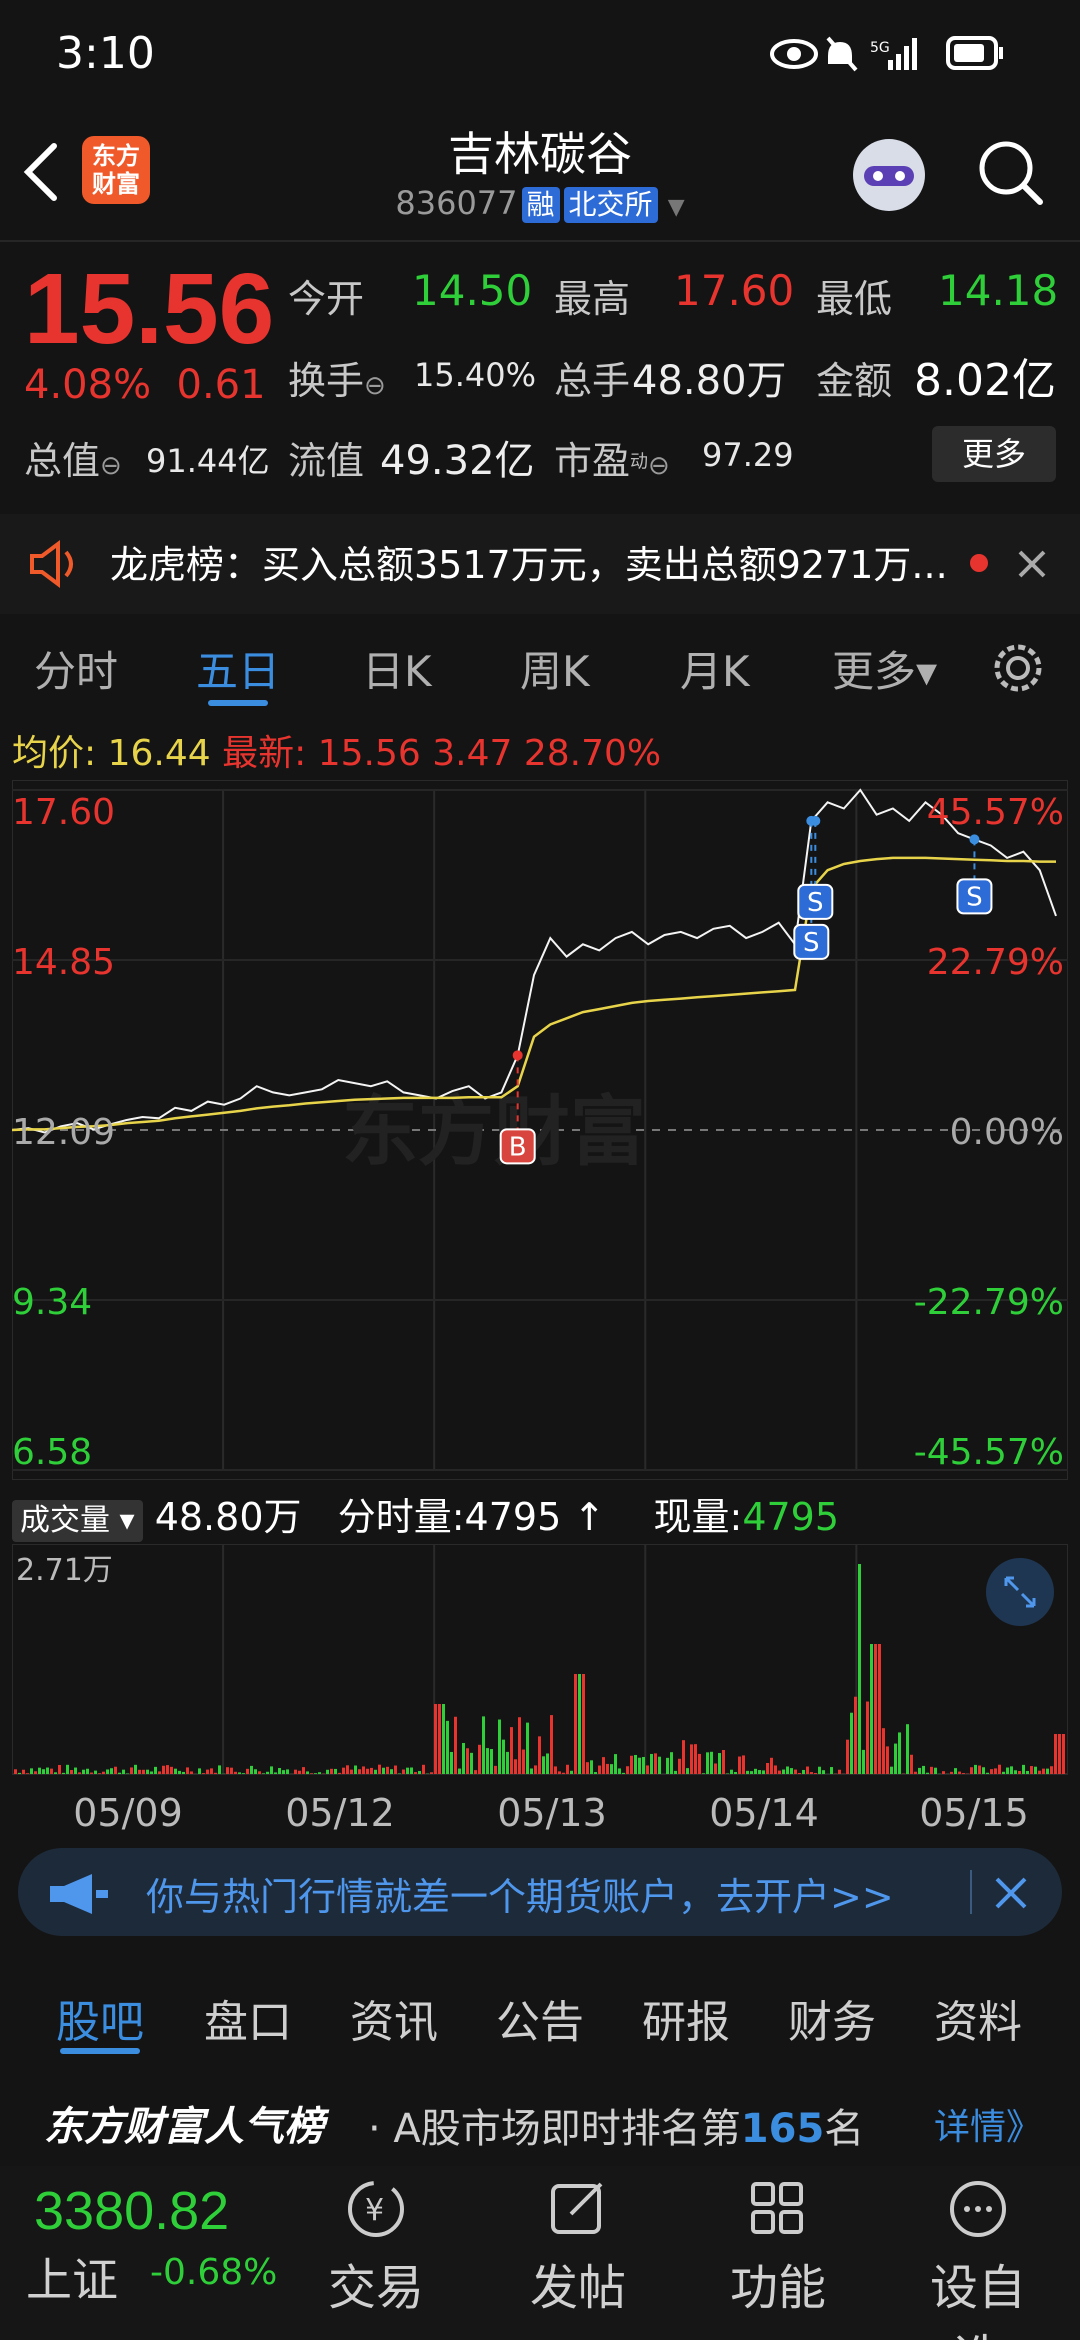 This screenshot has height=2340, width=1080. What do you see at coordinates (978, 2018) in the screenshot?
I see `tab-profile: 资料` at bounding box center [978, 2018].